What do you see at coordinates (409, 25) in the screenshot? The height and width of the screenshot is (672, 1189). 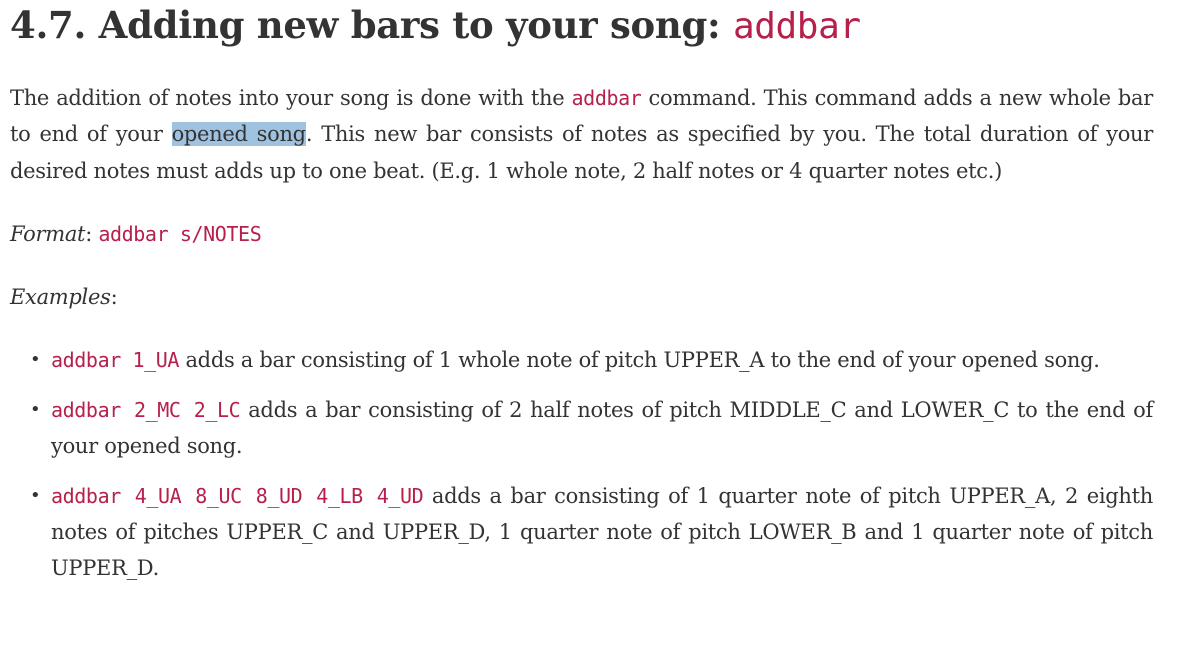 I see `section-title-text: Adding new bars to your song:` at bounding box center [409, 25].